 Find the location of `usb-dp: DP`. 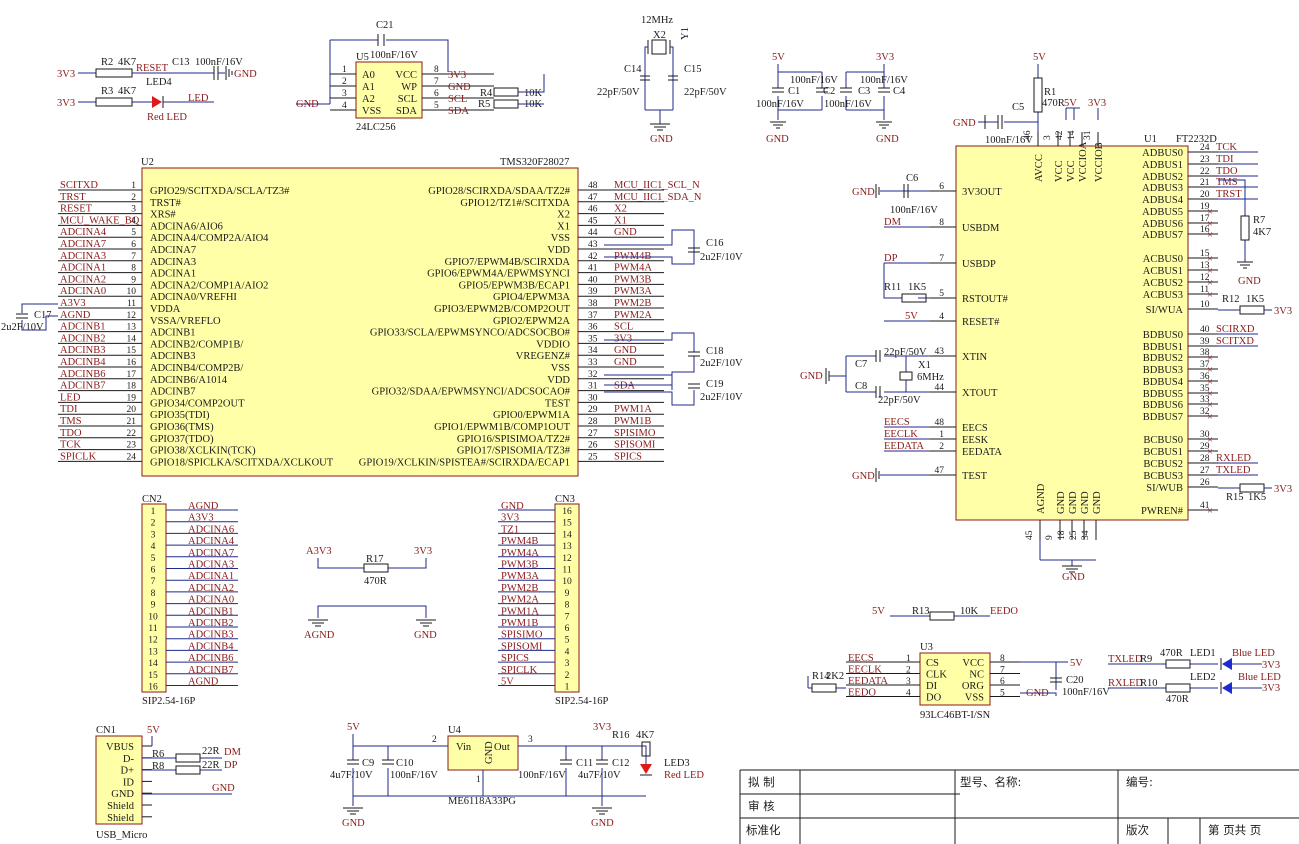

usb-dp: DP is located at coordinates (231, 765).